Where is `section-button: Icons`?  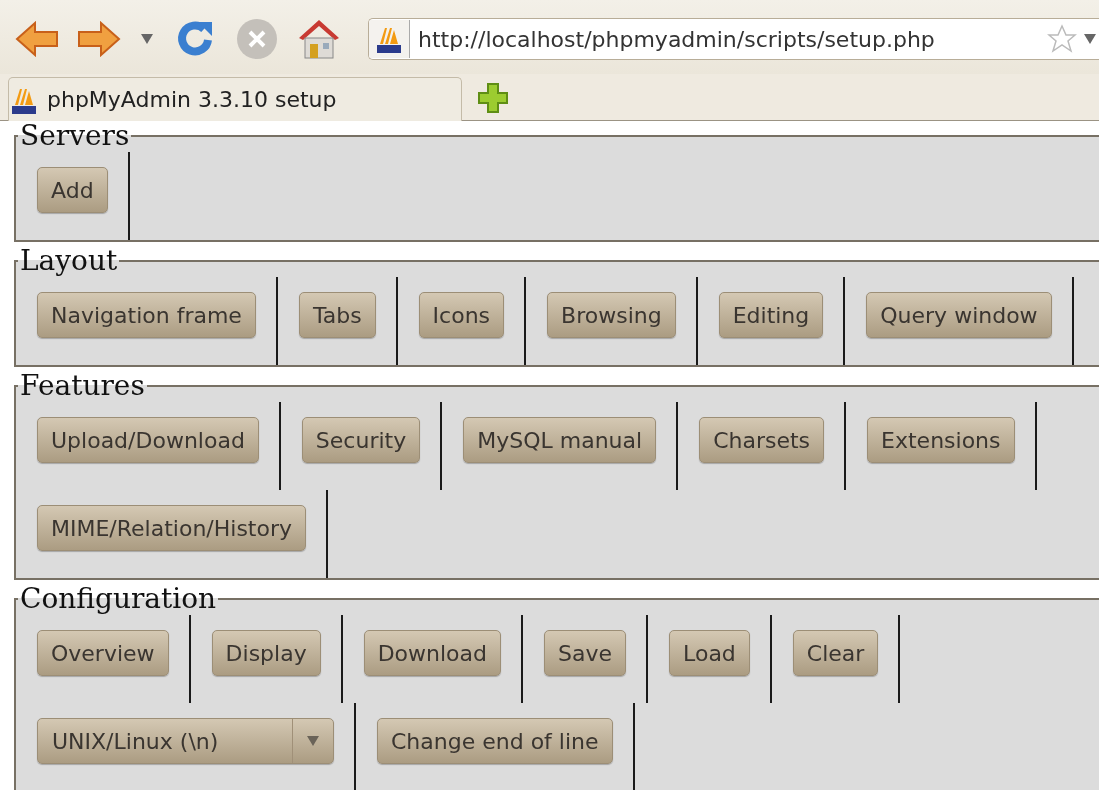 section-button: Icons is located at coordinates (461, 315).